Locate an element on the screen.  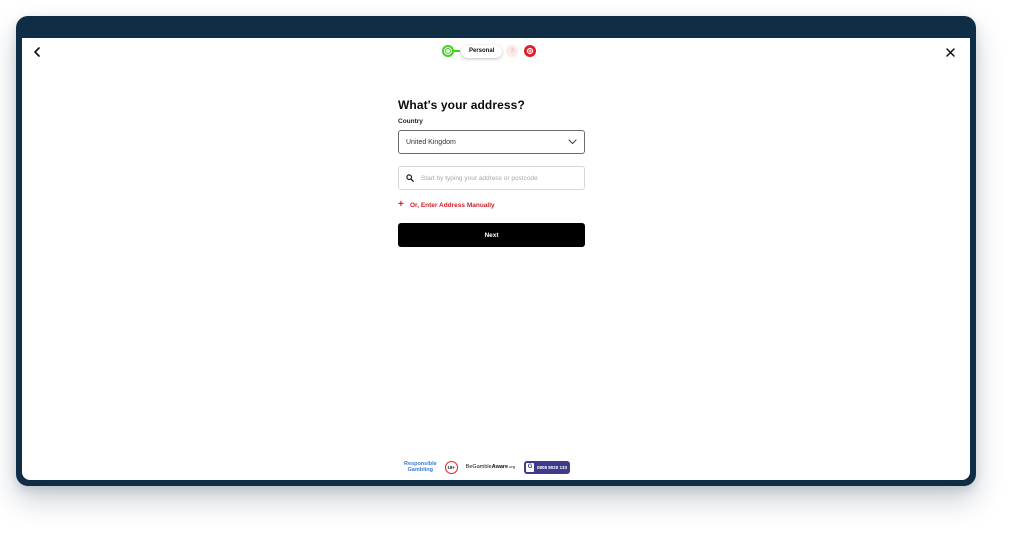
responsible-gambling-logo: Responsible Gambling is located at coordinates (420, 467).